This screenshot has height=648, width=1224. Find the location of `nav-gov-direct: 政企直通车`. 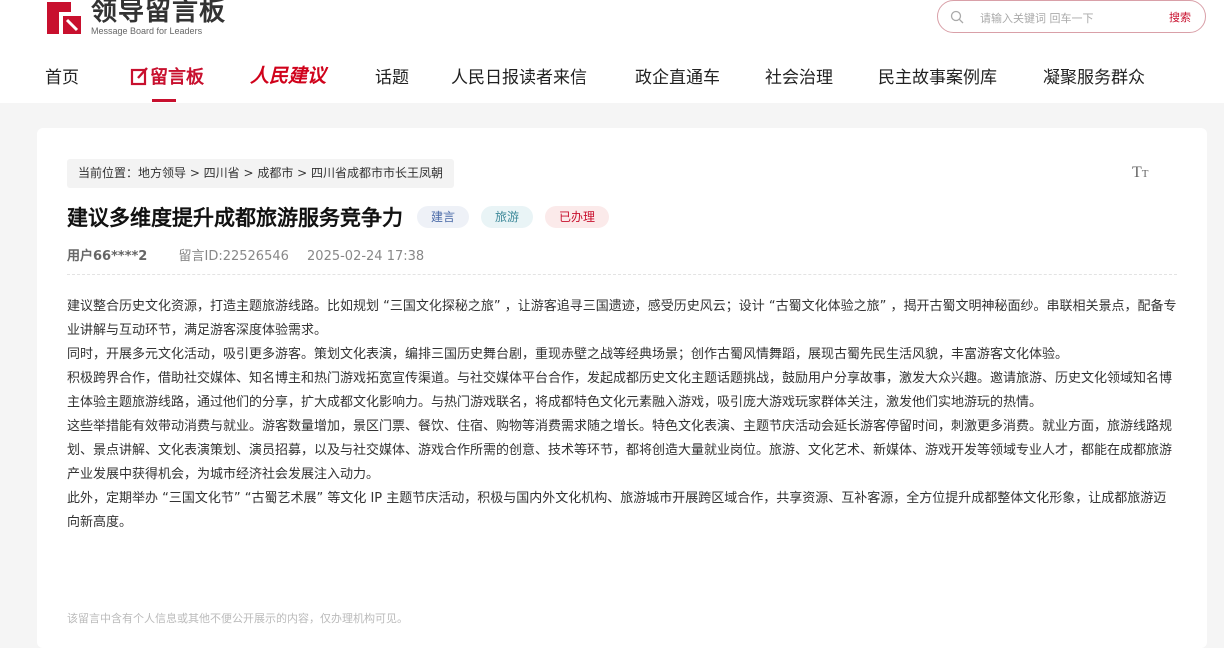

nav-gov-direct: 政企直通车 is located at coordinates (677, 75).